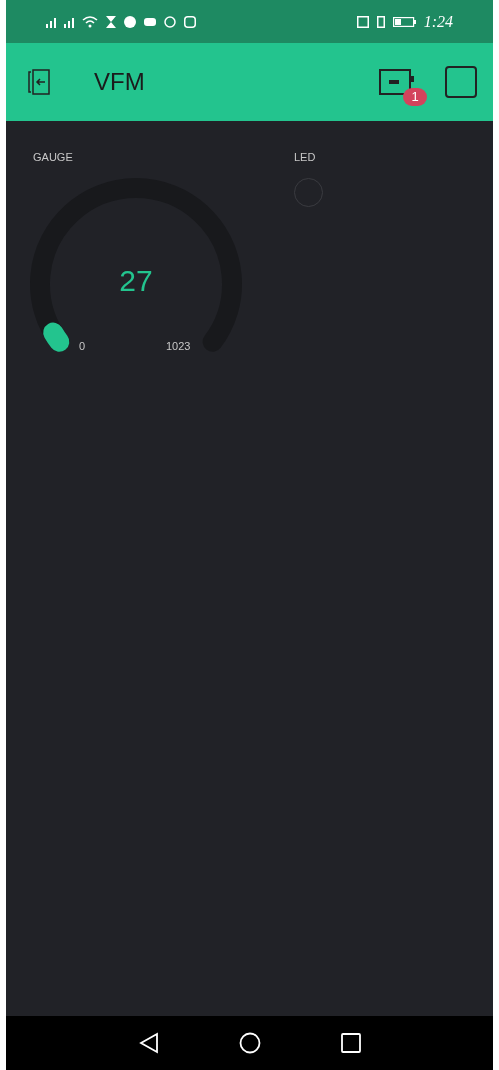 This screenshot has height=1070, width=499. What do you see at coordinates (350, 1043) in the screenshot?
I see `recents-icon` at bounding box center [350, 1043].